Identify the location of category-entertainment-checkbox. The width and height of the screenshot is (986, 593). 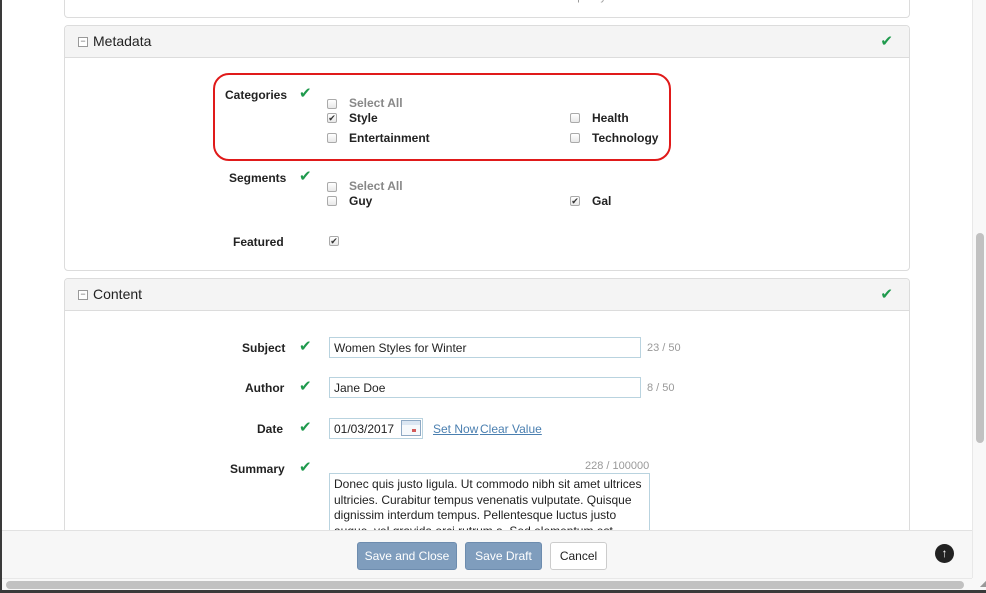
(332, 138).